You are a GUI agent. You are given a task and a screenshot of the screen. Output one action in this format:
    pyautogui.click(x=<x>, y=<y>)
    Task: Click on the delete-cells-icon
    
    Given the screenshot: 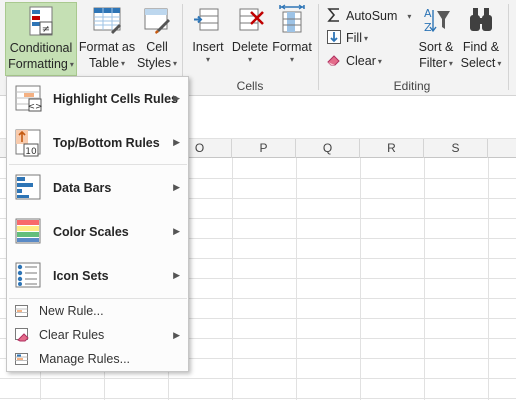 What is the action you would take?
    pyautogui.click(x=250, y=20)
    